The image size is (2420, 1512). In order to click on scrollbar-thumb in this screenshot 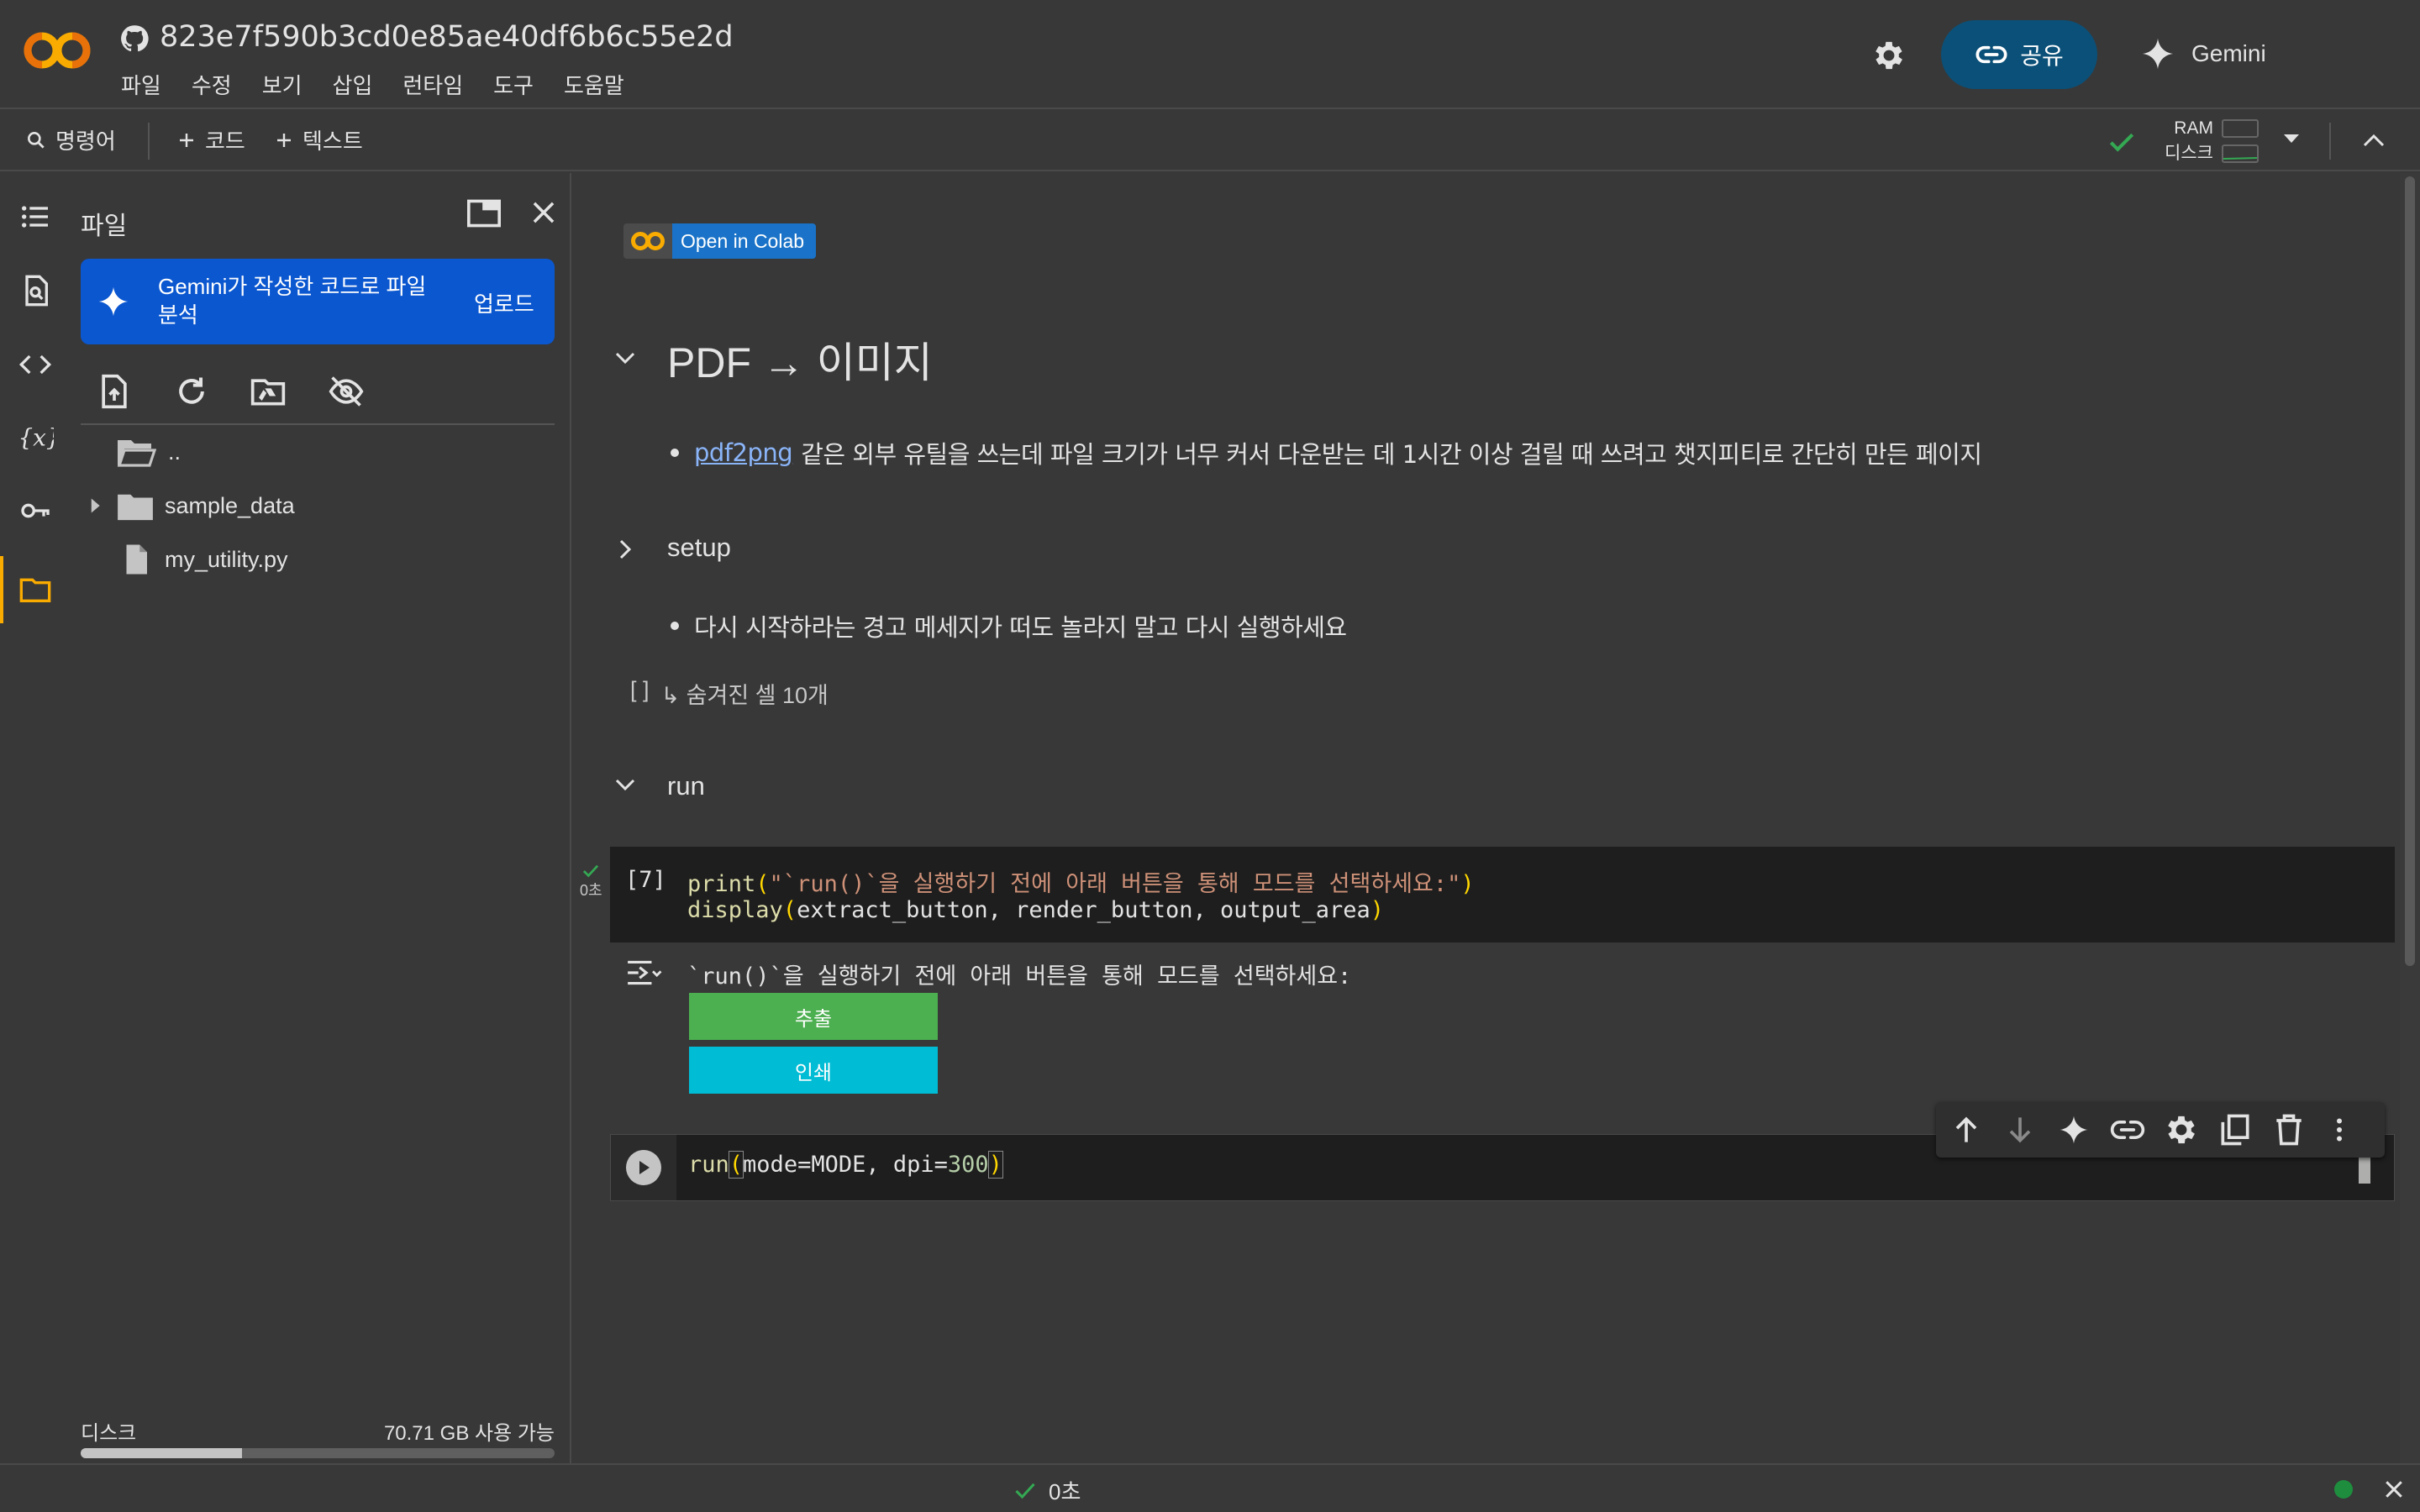, I will do `click(2410, 571)`.